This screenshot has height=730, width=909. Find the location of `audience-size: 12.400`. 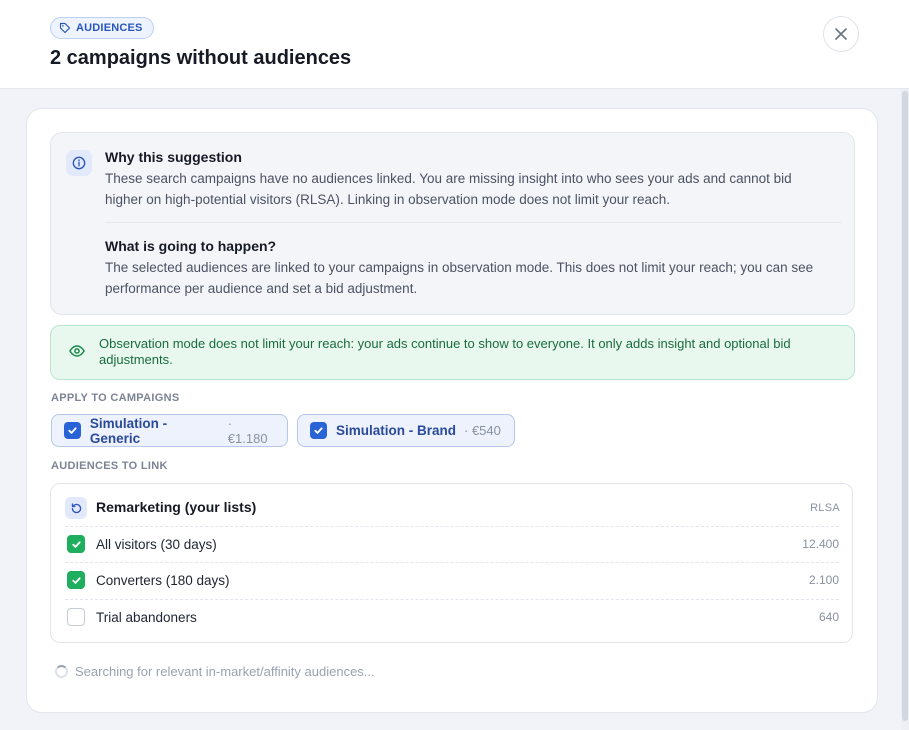

audience-size: 12.400 is located at coordinates (820, 544).